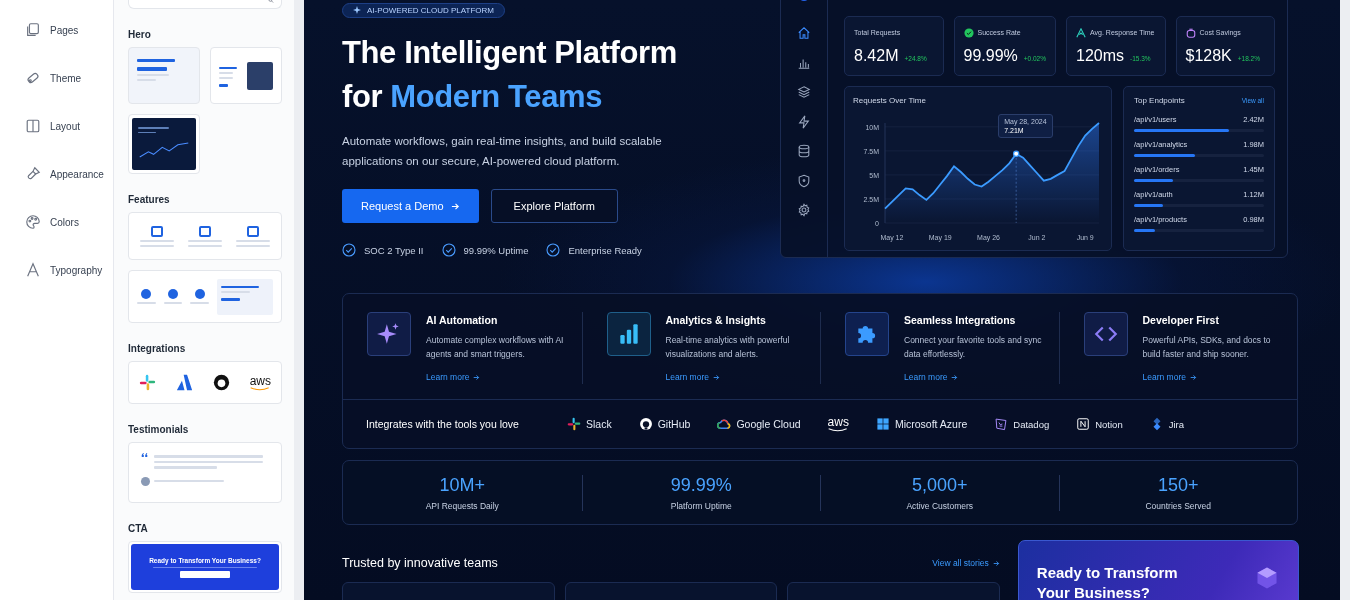  I want to click on section-title: Trusted by innovative teams, so click(420, 563).